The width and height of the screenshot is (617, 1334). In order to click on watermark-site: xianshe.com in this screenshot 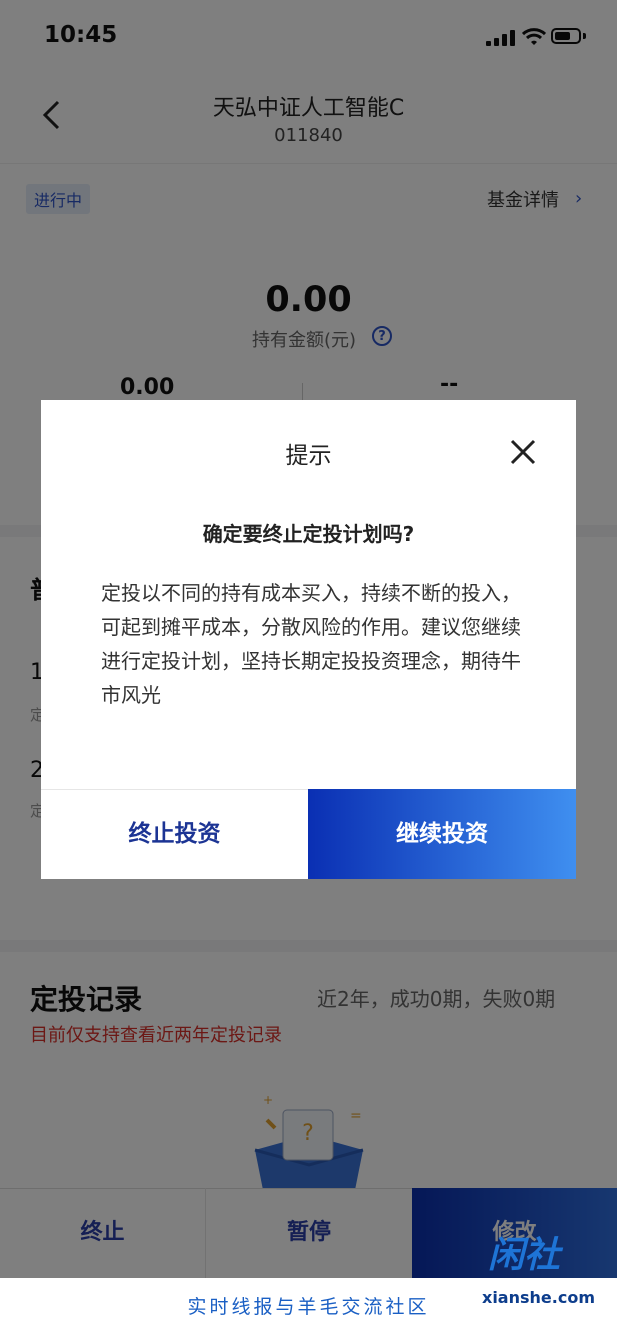, I will do `click(538, 1297)`.